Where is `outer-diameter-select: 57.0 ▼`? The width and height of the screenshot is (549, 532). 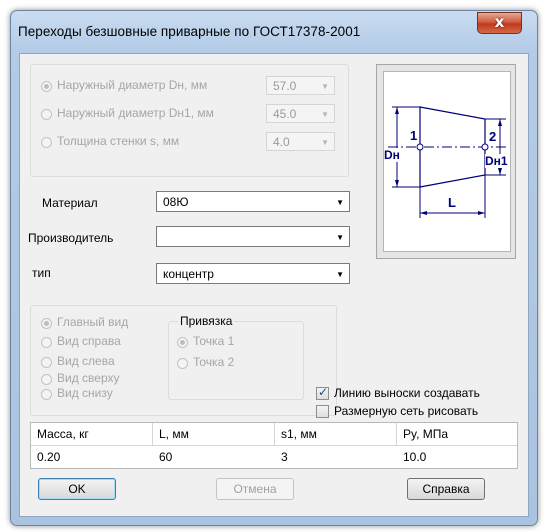
outer-diameter-select: 57.0 ▼ is located at coordinates (300, 85).